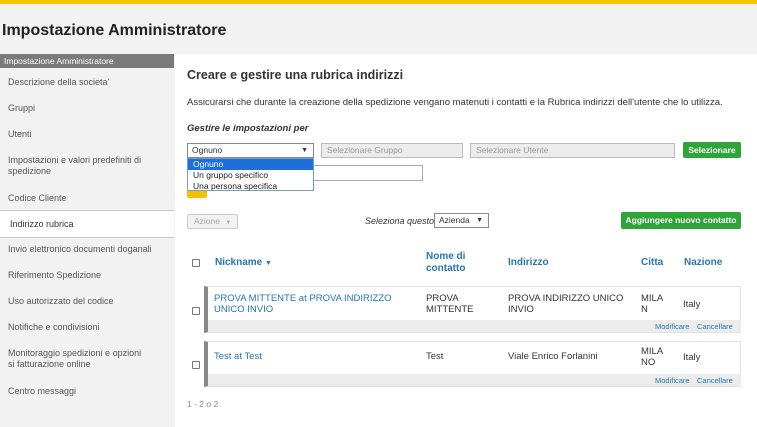 The width and height of the screenshot is (757, 427). I want to click on sort-down-icon: ▼, so click(268, 263).